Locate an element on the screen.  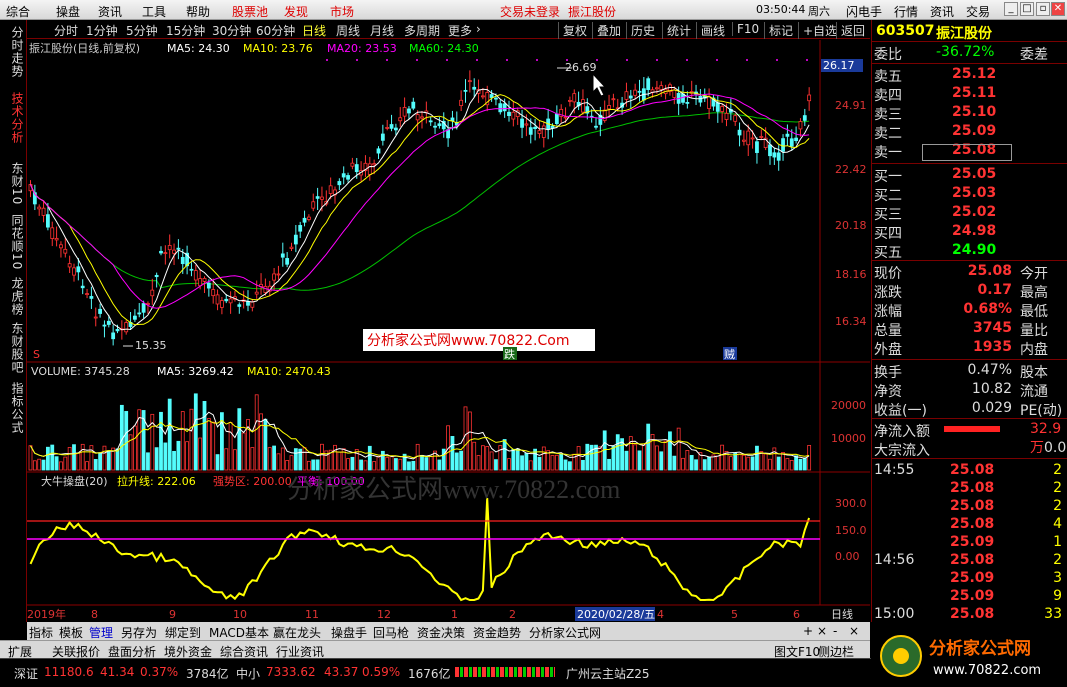
left-tab-active: 技术分析 is located at coordinates (13, 118).